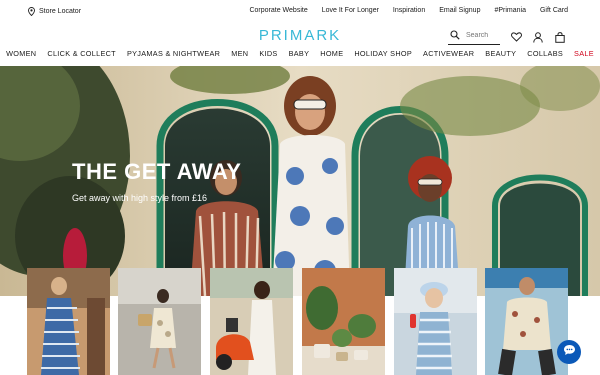  I want to click on nav-click-and-collect: CLICK & COLLECT, so click(81, 57).